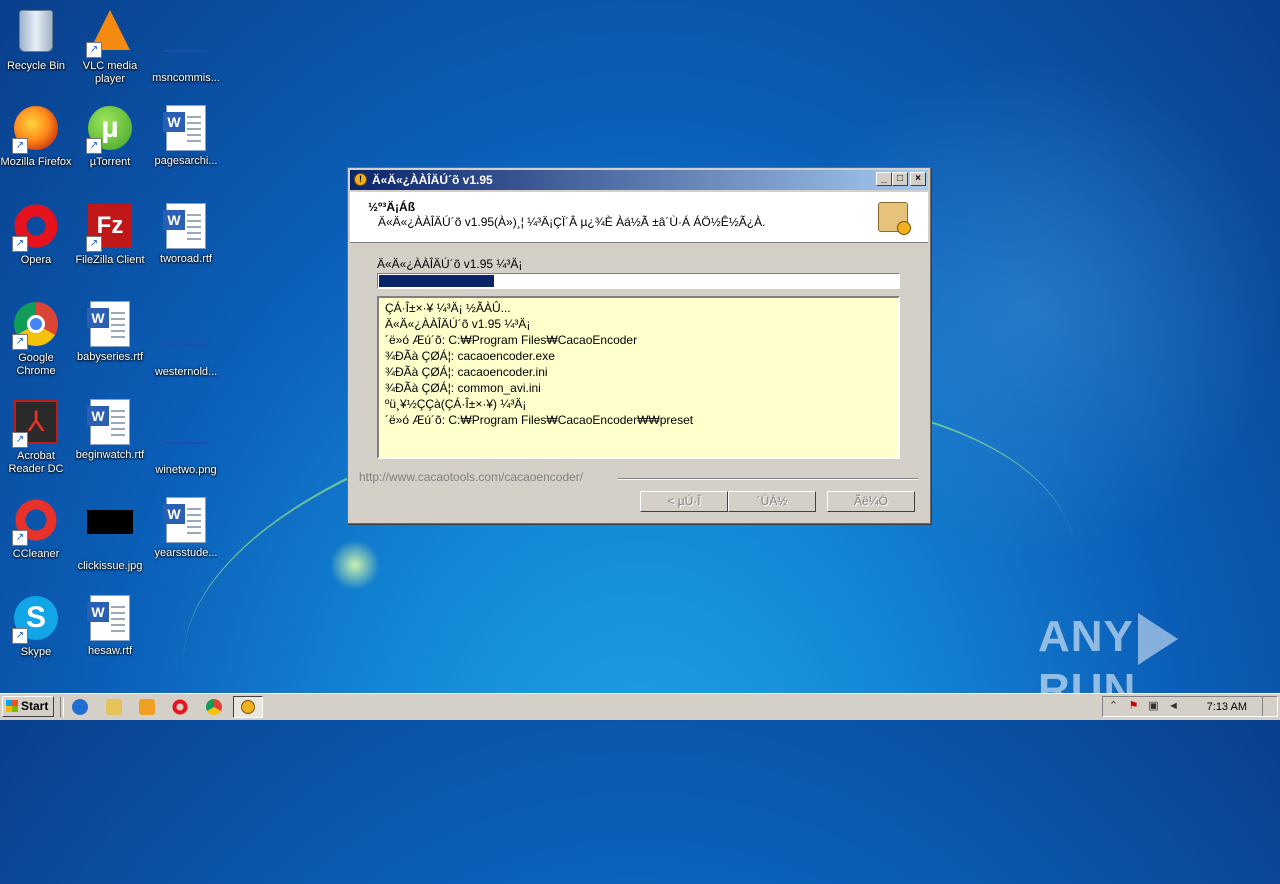  I want to click on tray-expand-icon: ⌃, so click(1113, 706).